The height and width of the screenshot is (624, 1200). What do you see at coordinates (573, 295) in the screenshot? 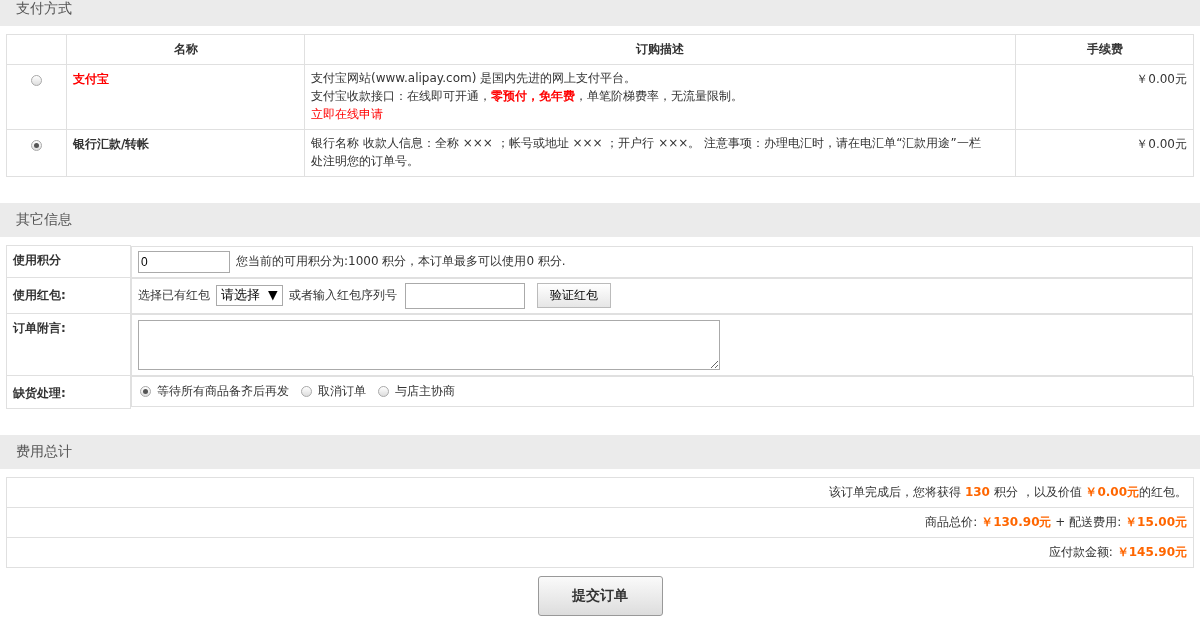
I see `verify-button: 验证红包` at bounding box center [573, 295].